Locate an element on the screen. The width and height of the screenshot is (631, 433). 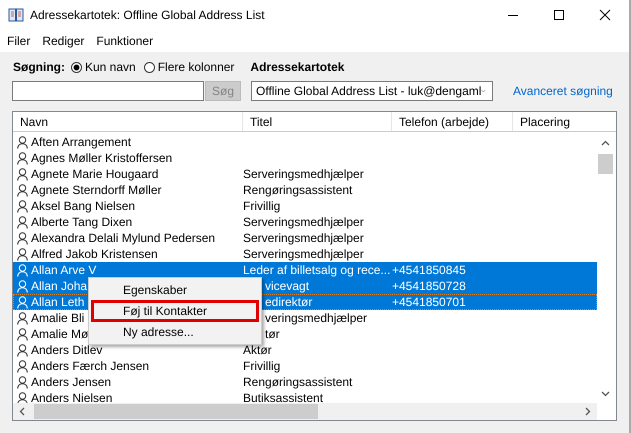
advanced-search-link: Avanceret søgning is located at coordinates (563, 91).